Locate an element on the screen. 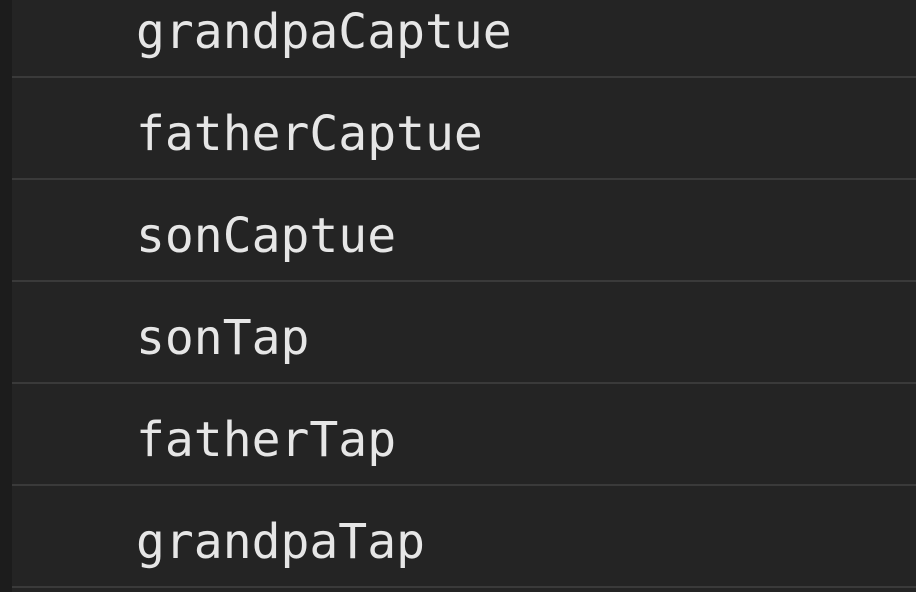  console-log-message: fatherCaptue is located at coordinates (309, 134).